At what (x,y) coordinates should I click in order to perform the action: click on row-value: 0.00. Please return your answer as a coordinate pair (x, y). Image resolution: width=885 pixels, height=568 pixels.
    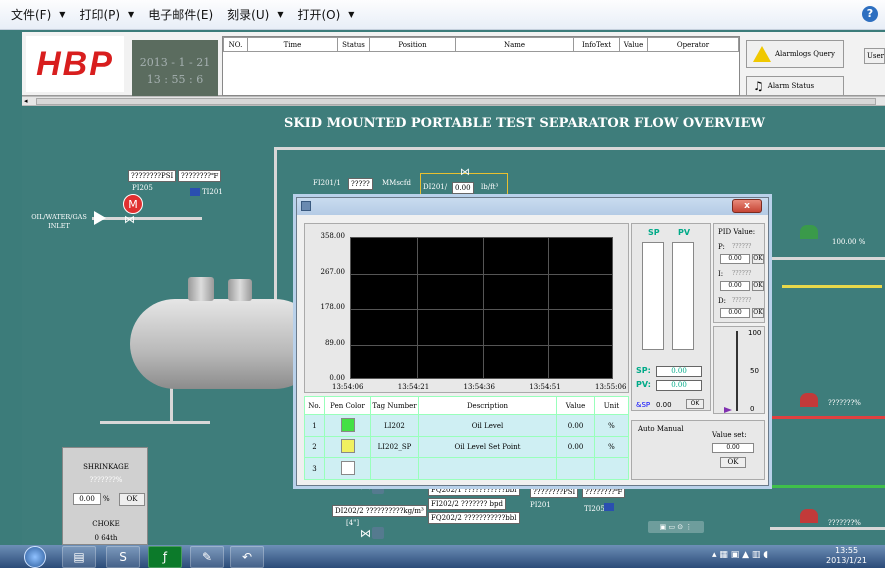
    Looking at the image, I should click on (575, 425).